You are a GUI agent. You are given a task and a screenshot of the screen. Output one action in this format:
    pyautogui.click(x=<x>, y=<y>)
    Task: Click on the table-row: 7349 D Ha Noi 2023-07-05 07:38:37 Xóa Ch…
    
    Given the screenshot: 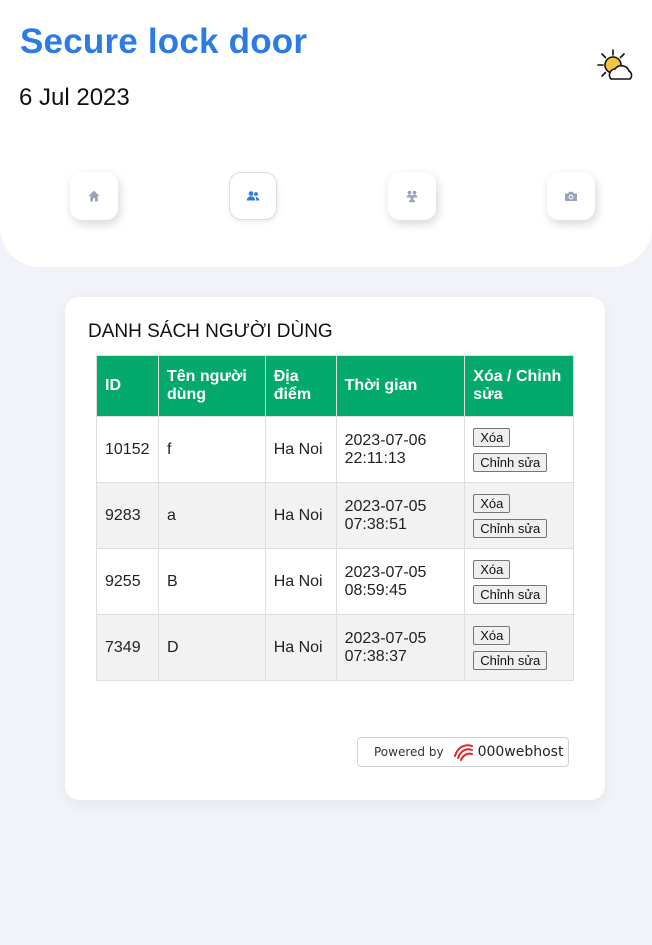 What is the action you would take?
    pyautogui.click(x=335, y=647)
    